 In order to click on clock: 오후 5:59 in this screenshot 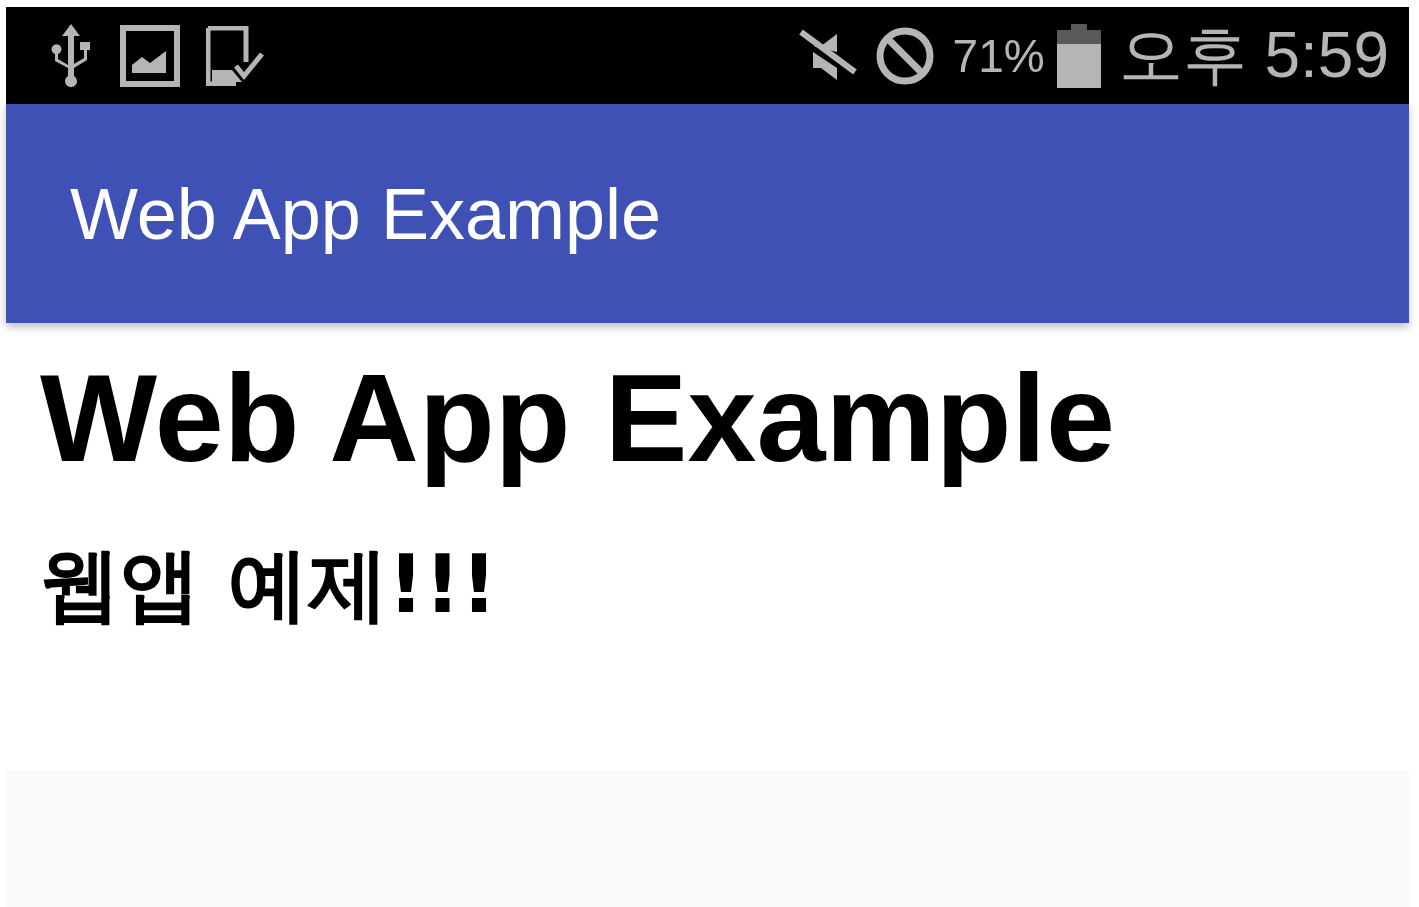, I will do `click(1253, 55)`.